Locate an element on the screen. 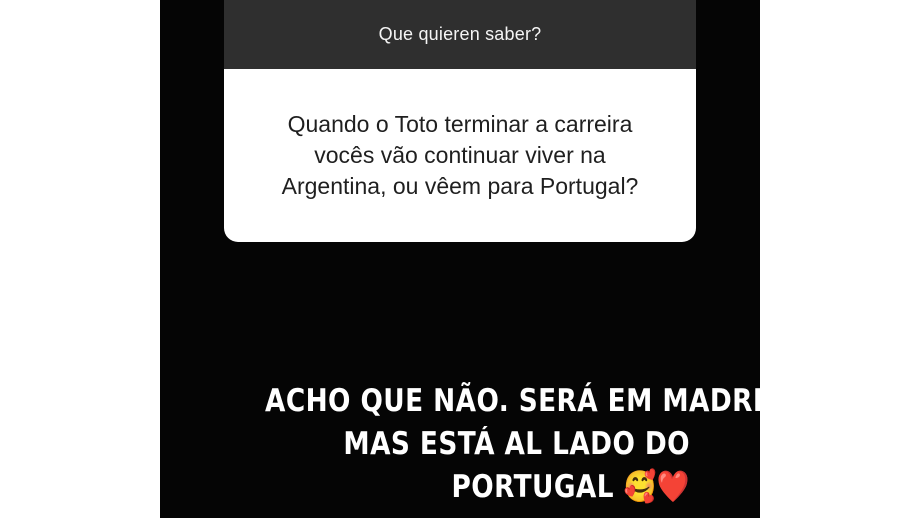  question-sticker-title: Que quieren saber? is located at coordinates (460, 34).